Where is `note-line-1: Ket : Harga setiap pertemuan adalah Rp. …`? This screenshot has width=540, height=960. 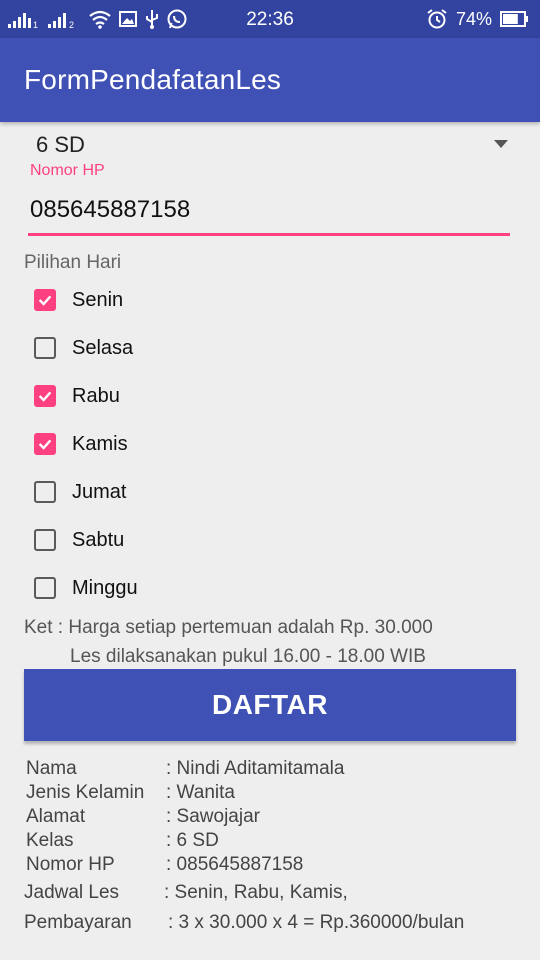 note-line-1: Ket : Harga setiap pertemuan adalah Rp. … is located at coordinates (228, 627).